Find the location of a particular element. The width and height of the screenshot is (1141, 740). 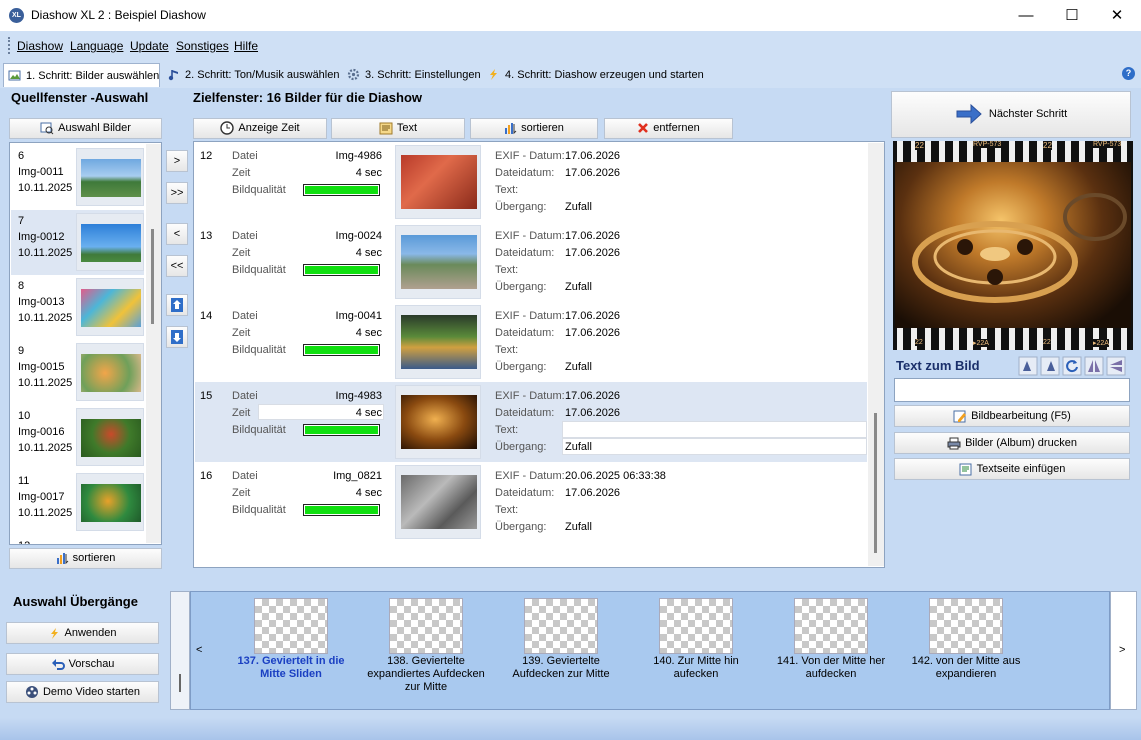

target-scroll-thumb is located at coordinates (875, 483).